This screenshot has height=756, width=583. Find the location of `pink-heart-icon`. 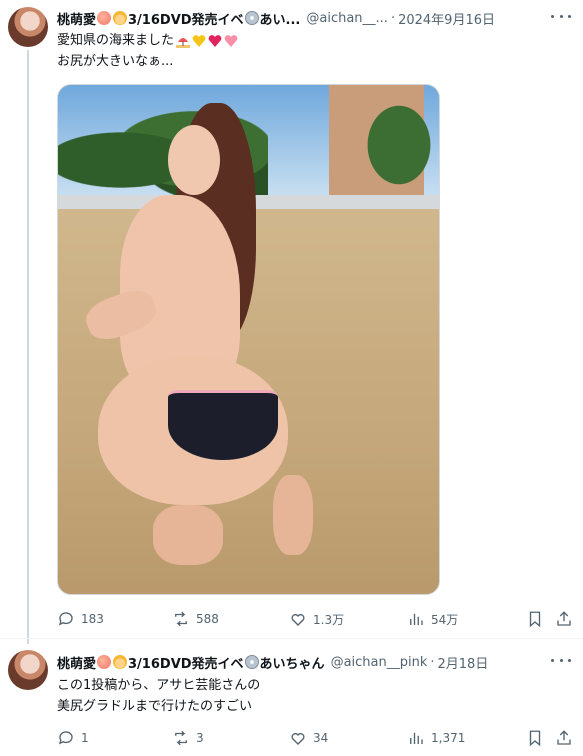

pink-heart-icon is located at coordinates (231, 40).